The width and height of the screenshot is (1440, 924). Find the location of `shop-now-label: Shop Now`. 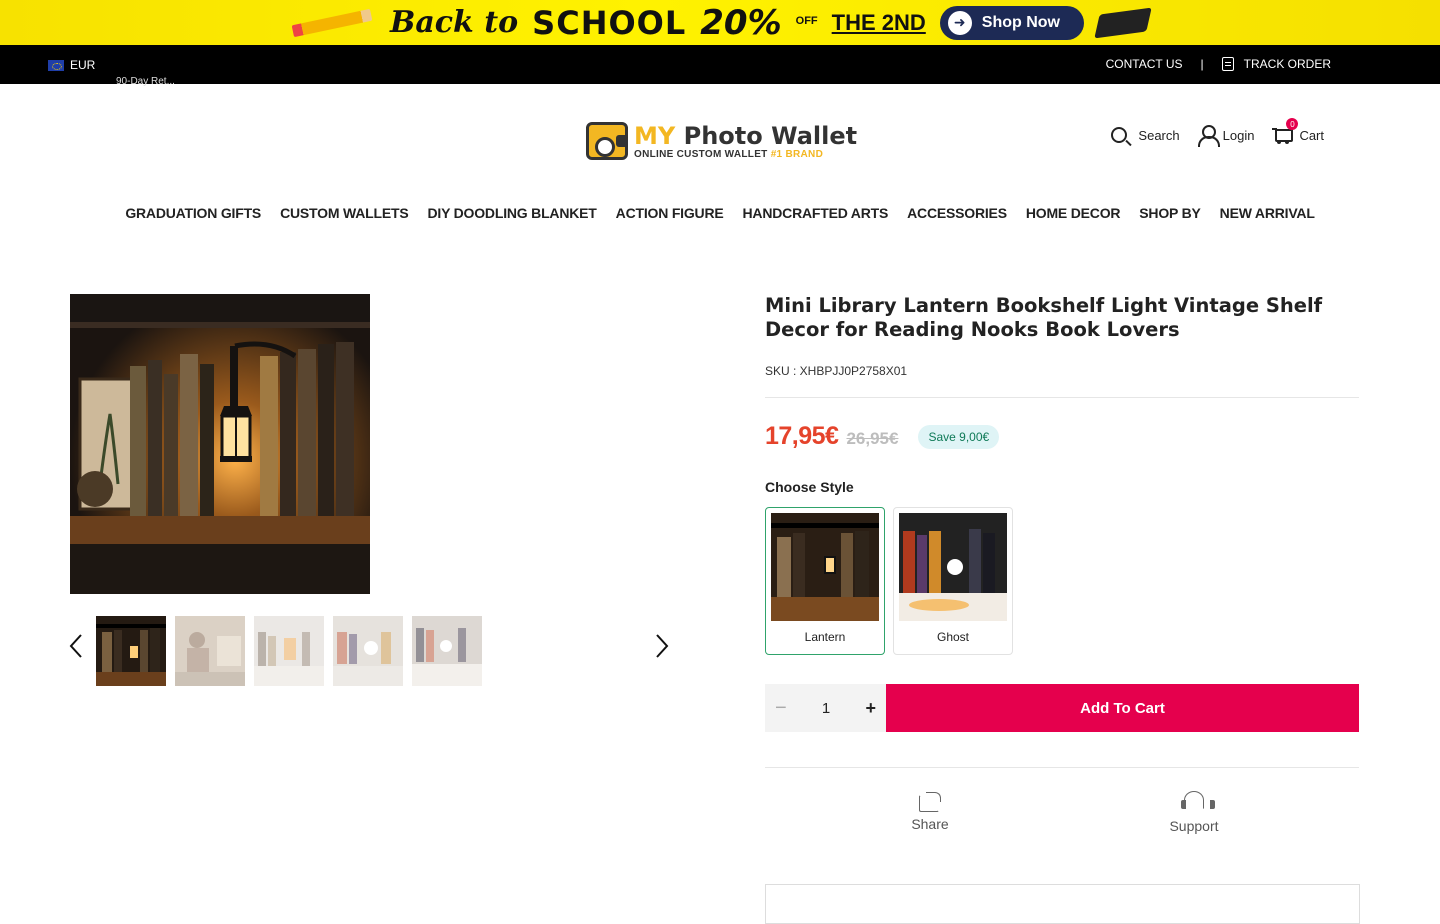

shop-now-label: Shop Now is located at coordinates (1020, 22).